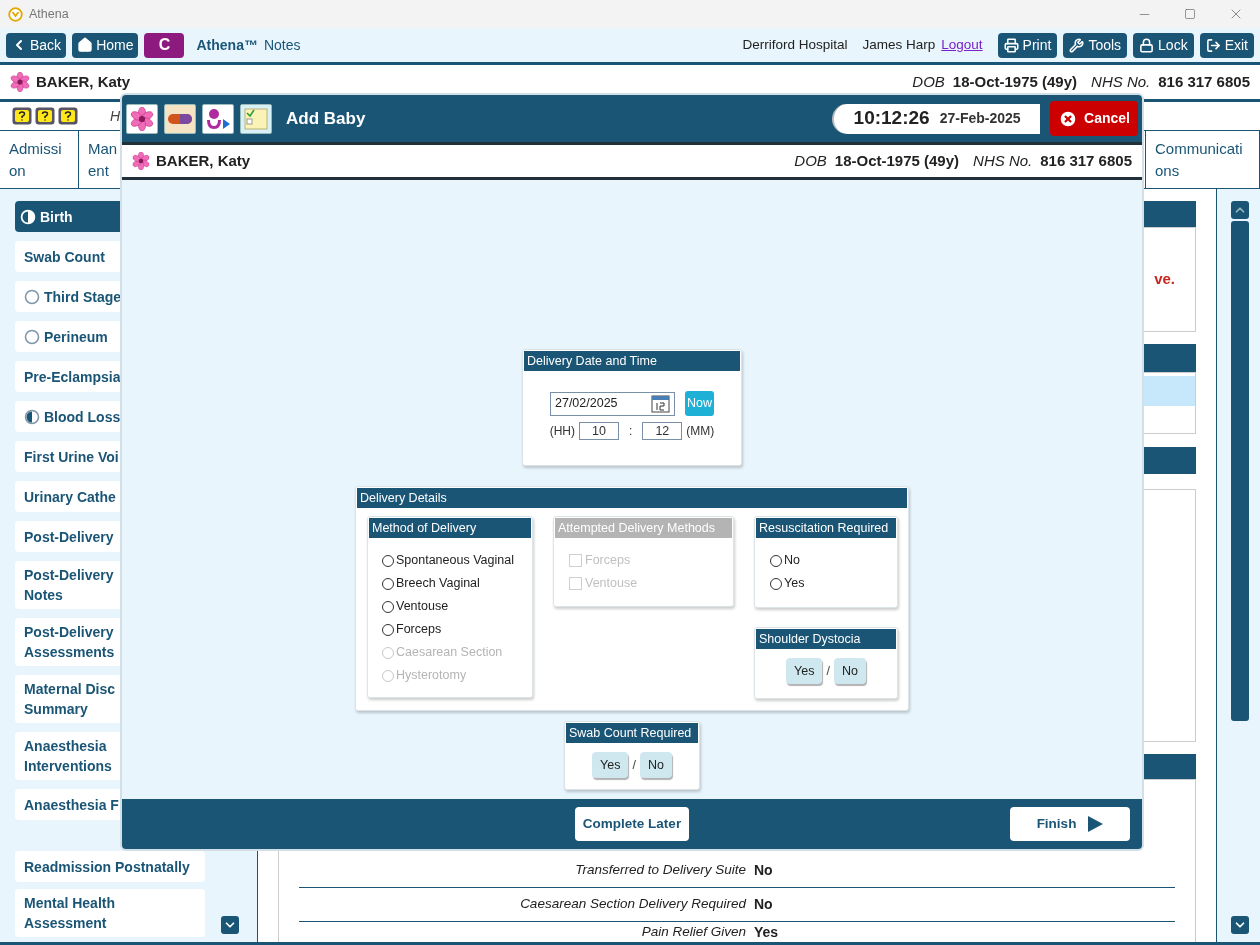  Describe the element at coordinates (180, 118) in the screenshot. I see `pill-icon` at that location.